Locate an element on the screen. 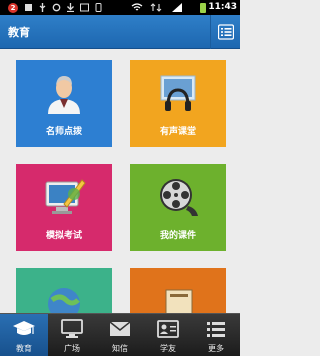  list-menu-icon is located at coordinates (226, 32).